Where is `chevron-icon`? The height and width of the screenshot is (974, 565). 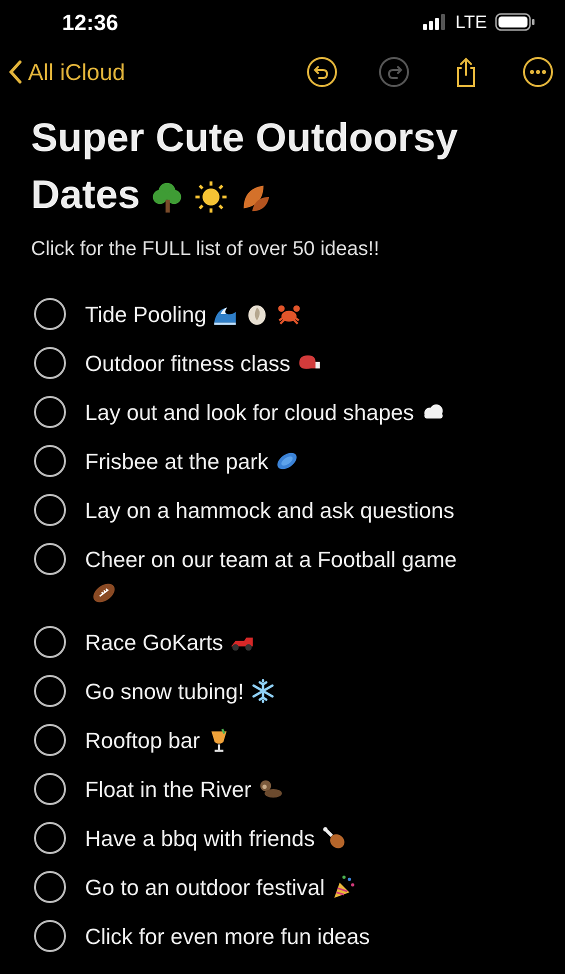 chevron-icon is located at coordinates (15, 72).